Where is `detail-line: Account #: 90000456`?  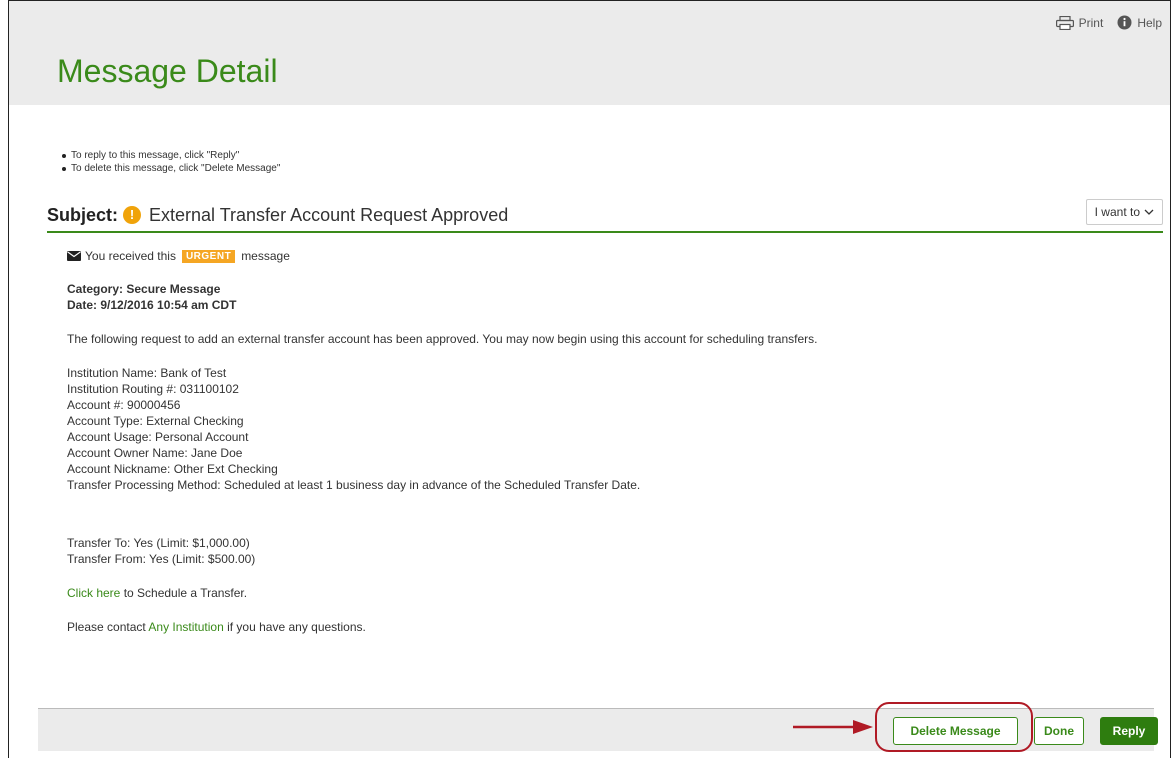 detail-line: Account #: 90000456 is located at coordinates (124, 405).